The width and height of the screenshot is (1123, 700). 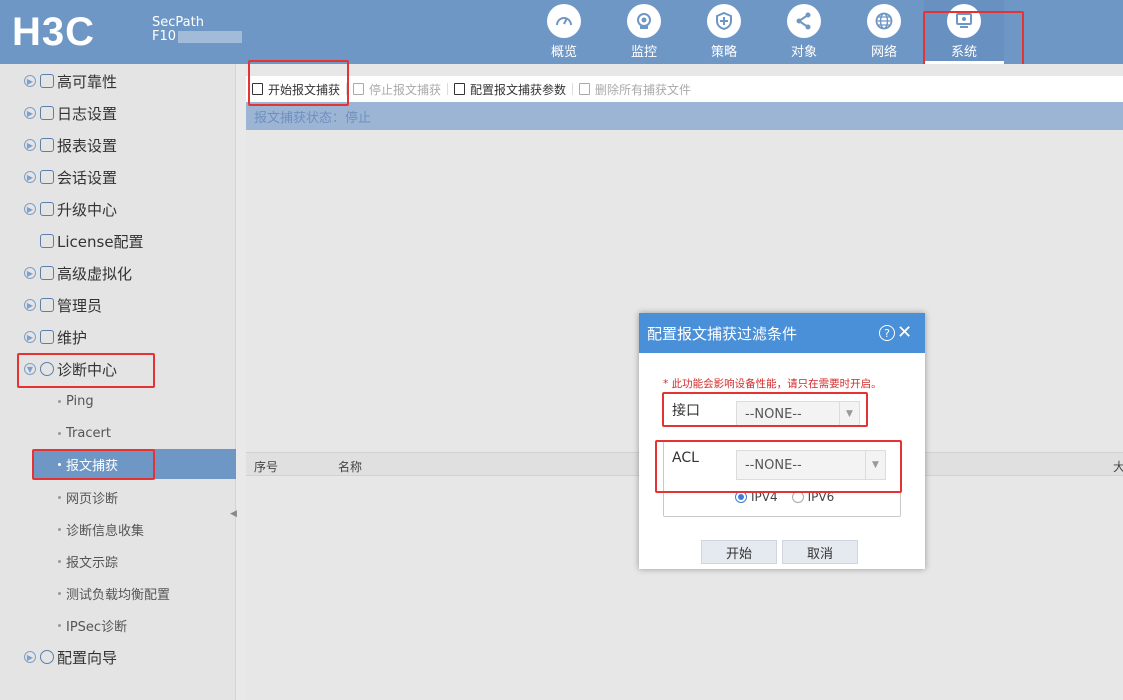 I want to click on acl-select: --NONE-- ▼, so click(x=811, y=465).